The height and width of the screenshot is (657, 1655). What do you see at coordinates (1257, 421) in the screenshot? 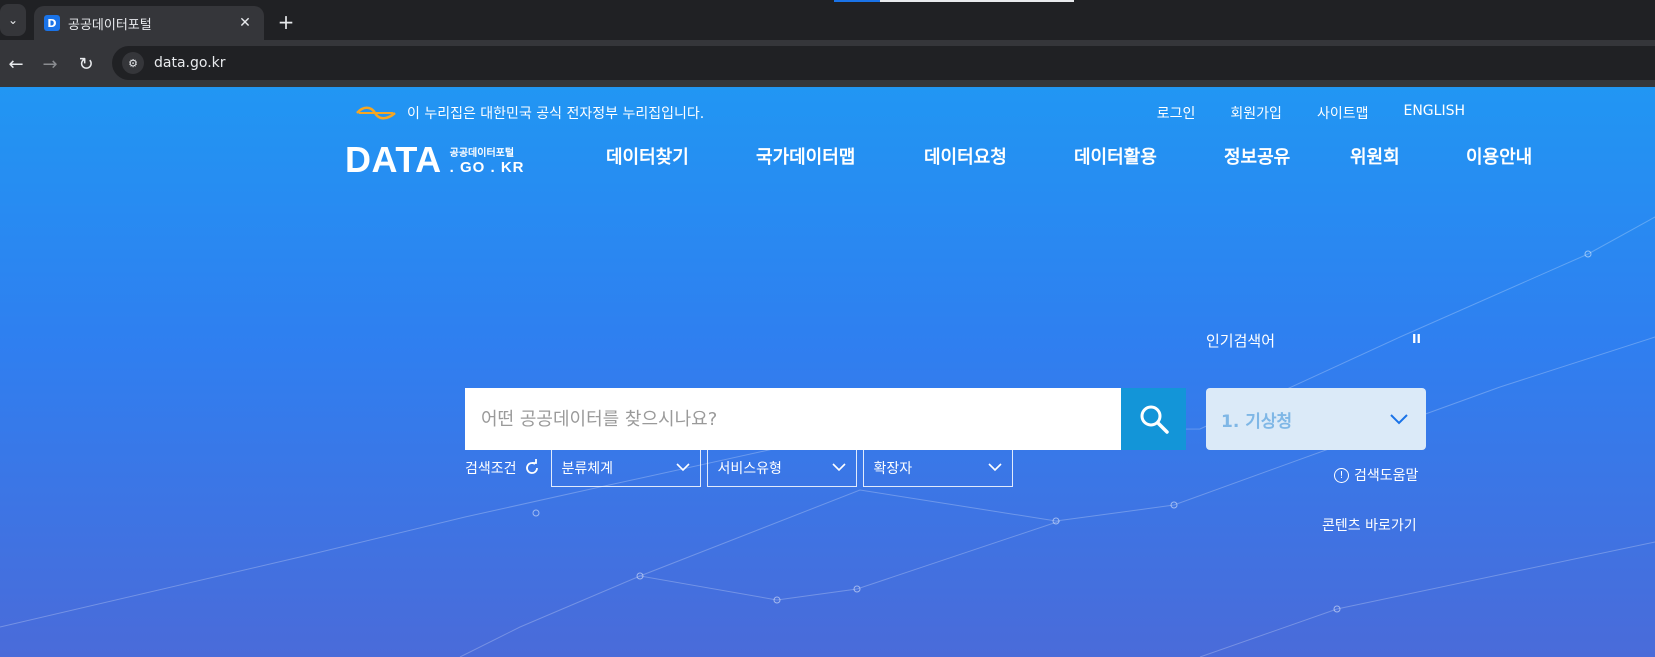
I see `popular-search-keyword: 1. 기상청` at bounding box center [1257, 421].